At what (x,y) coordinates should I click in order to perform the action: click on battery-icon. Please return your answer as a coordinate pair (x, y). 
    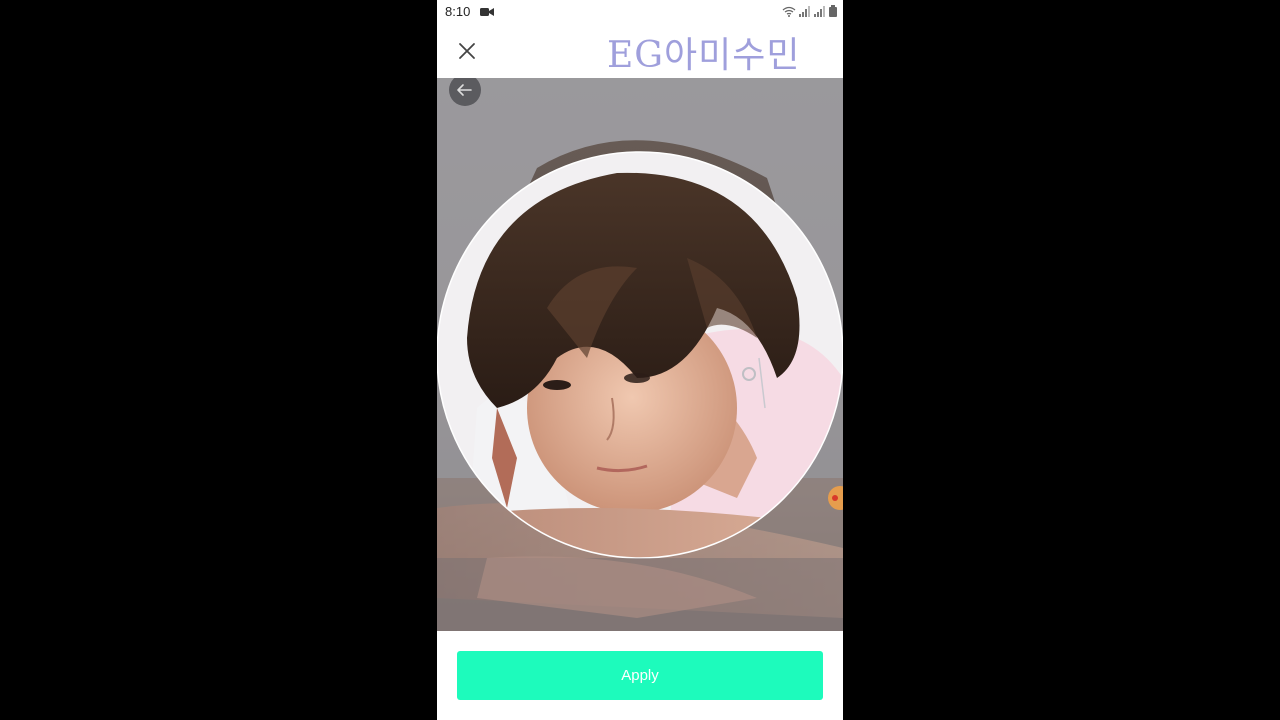
    Looking at the image, I should click on (833, 11).